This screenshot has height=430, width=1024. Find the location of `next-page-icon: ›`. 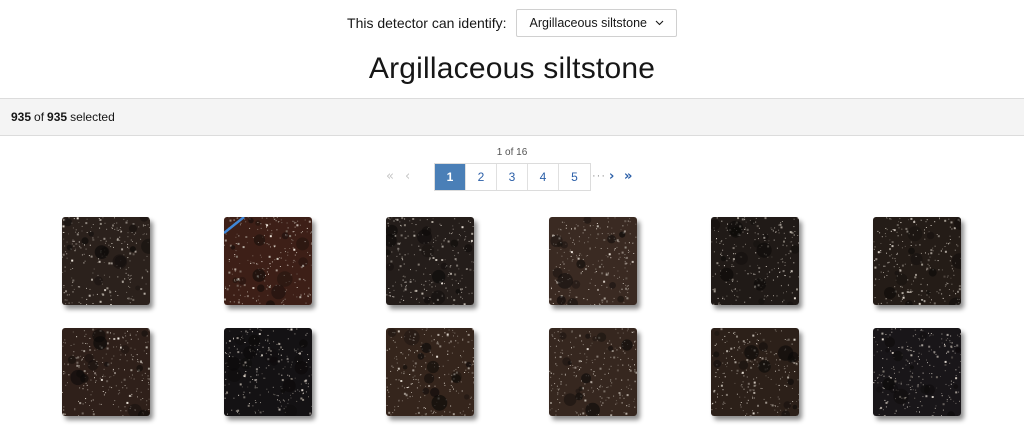

next-page-icon: › is located at coordinates (611, 177).